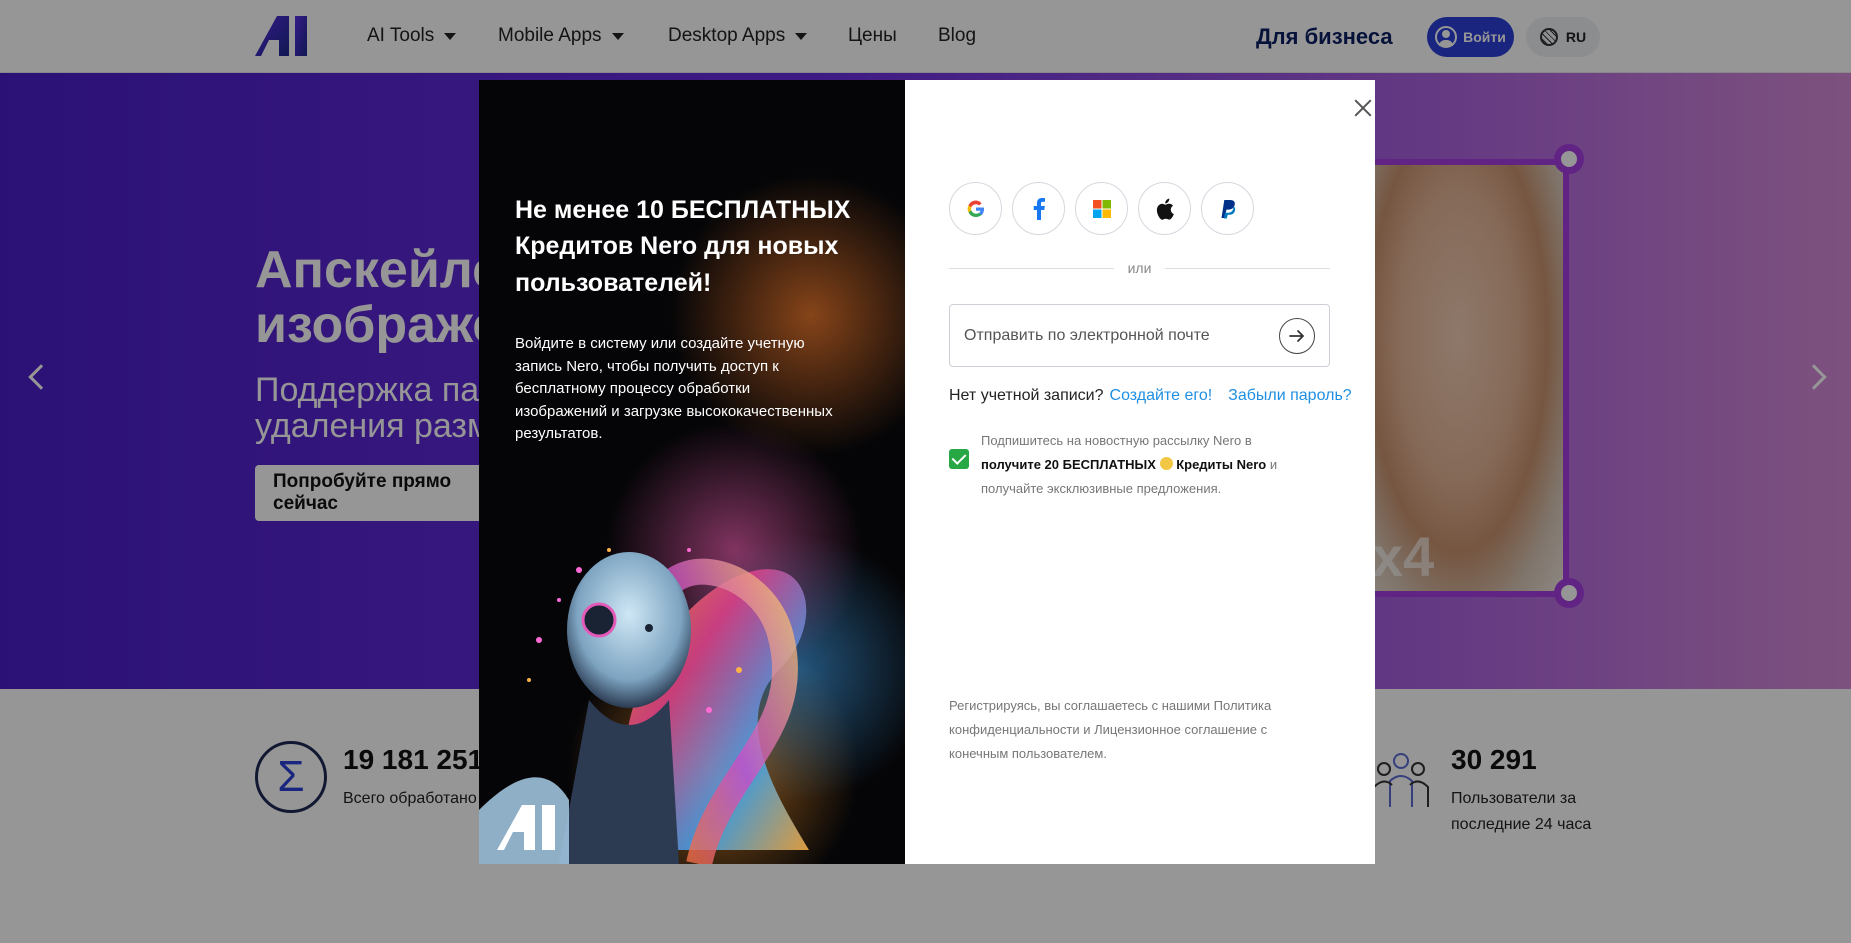  Describe the element at coordinates (1290, 396) in the screenshot. I see `forgot-password-link: Забыли пароль?` at that location.